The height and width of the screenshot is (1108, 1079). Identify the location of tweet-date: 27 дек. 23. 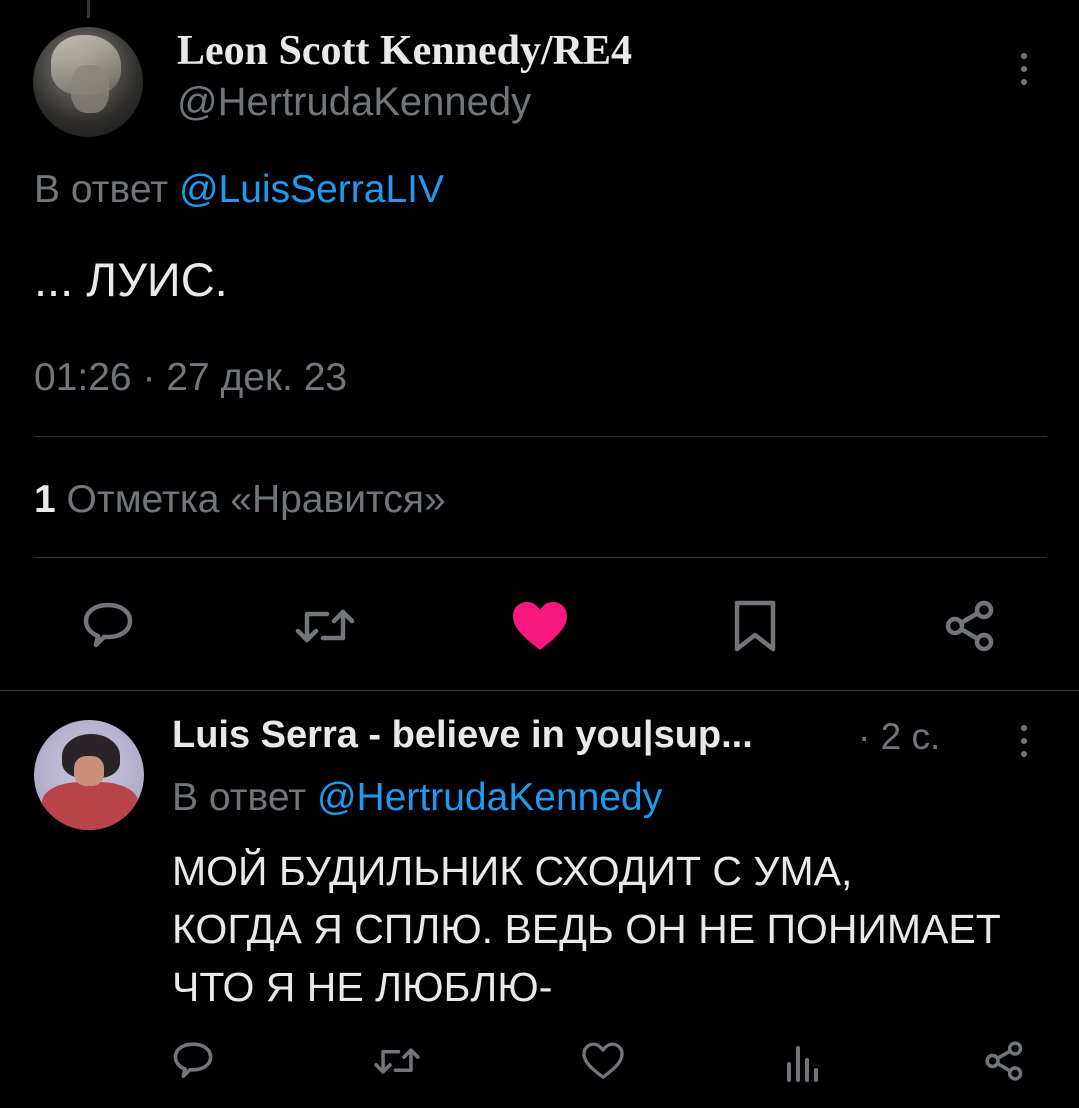
(257, 377).